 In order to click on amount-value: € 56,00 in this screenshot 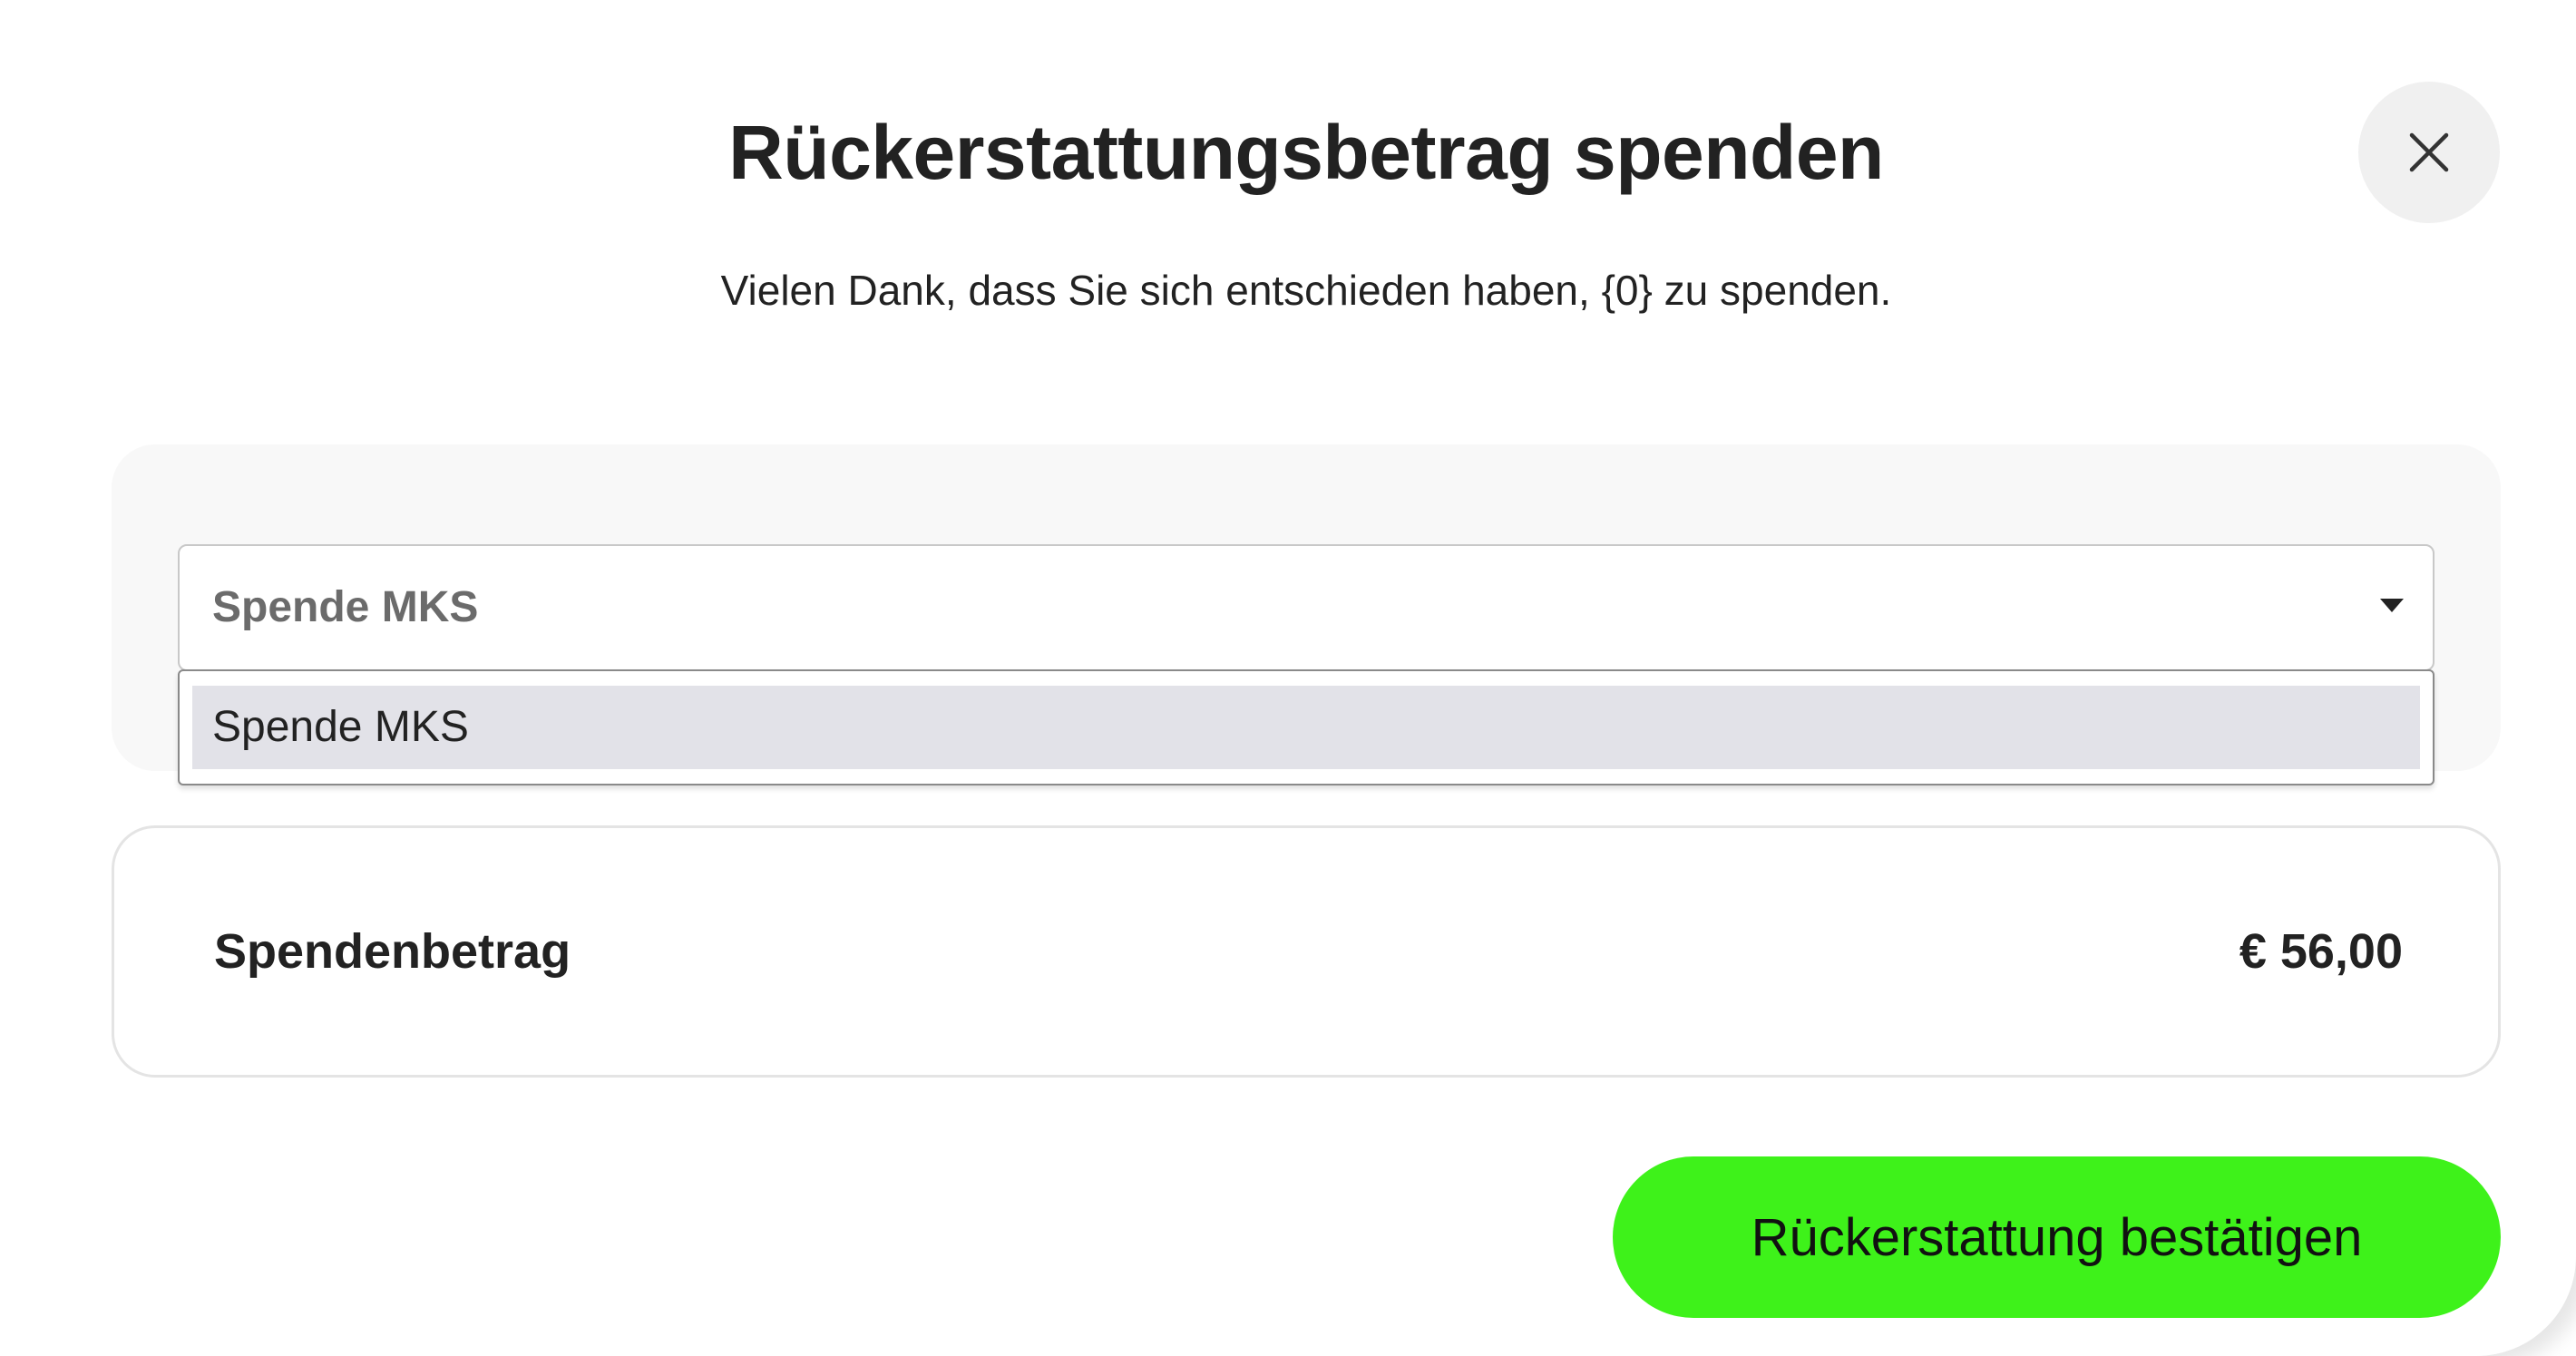, I will do `click(2321, 951)`.